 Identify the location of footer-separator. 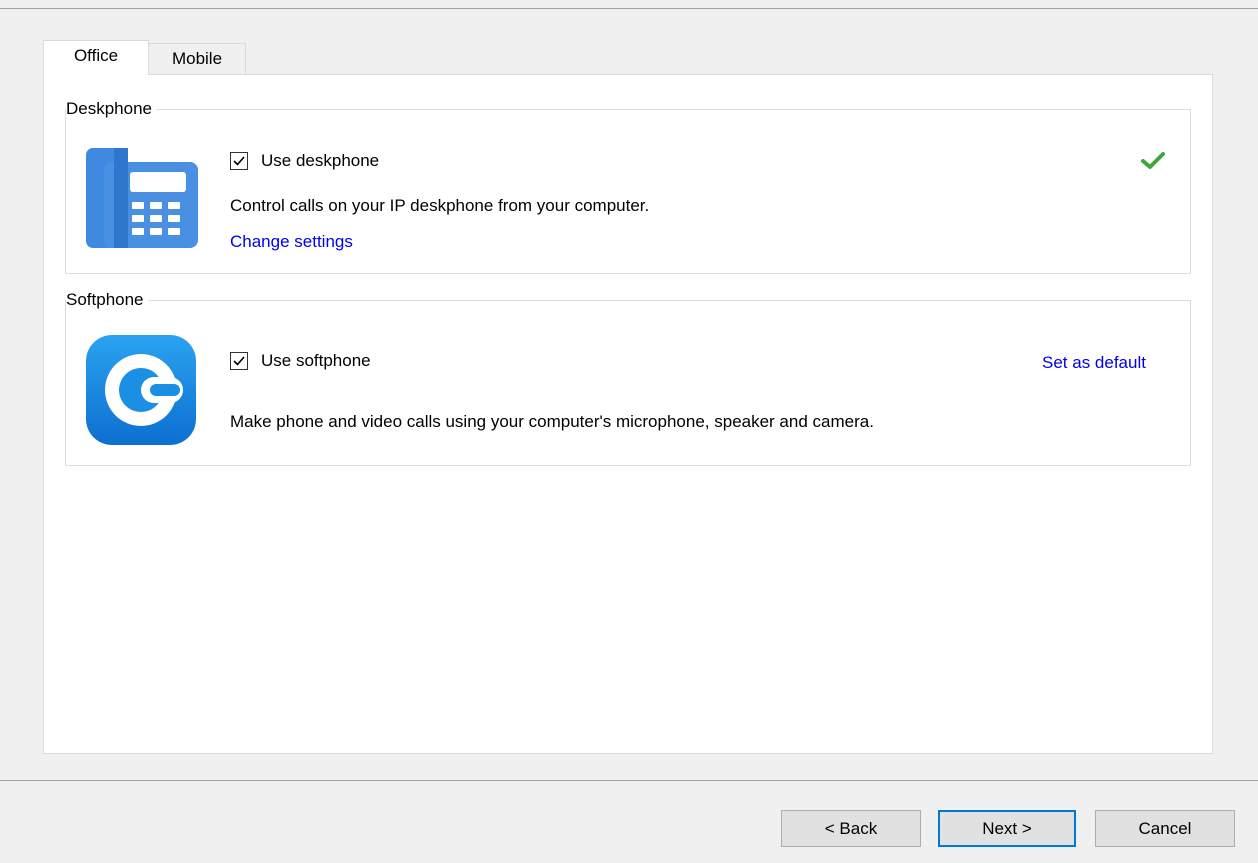
(629, 780).